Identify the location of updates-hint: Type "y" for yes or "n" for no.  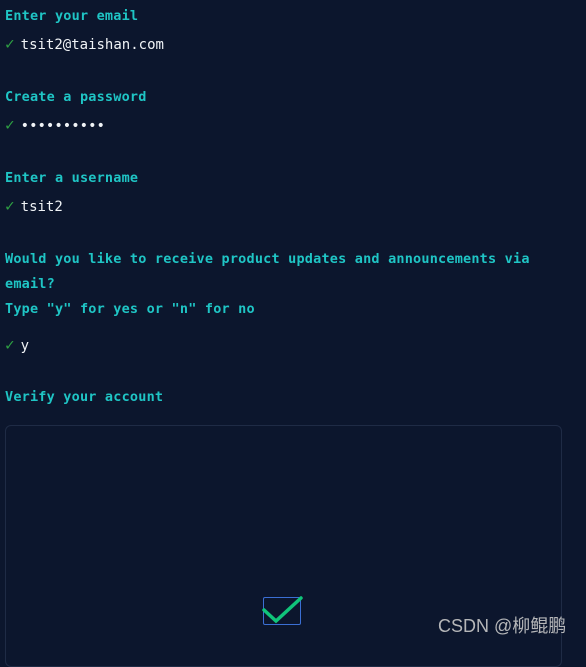
(130, 309).